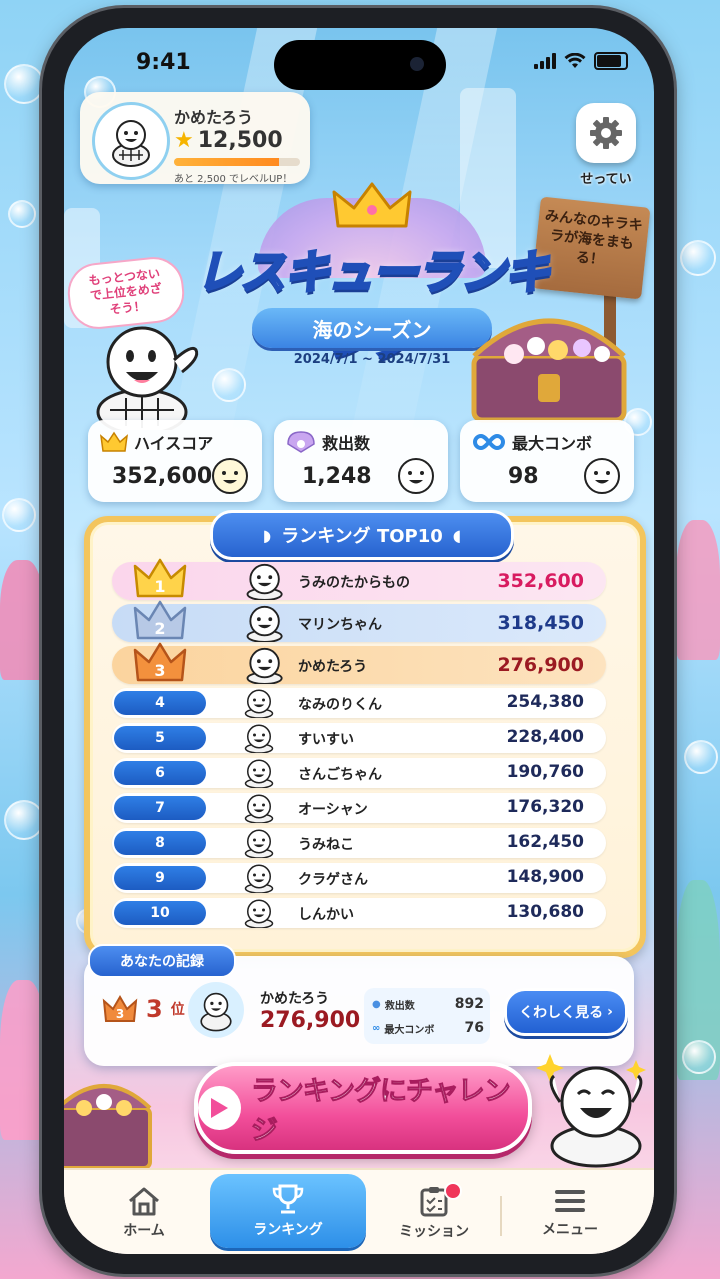 The height and width of the screenshot is (1279, 720). What do you see at coordinates (547, 461) in the screenshot?
I see `max-combo-card: 最大コンボ 98` at bounding box center [547, 461].